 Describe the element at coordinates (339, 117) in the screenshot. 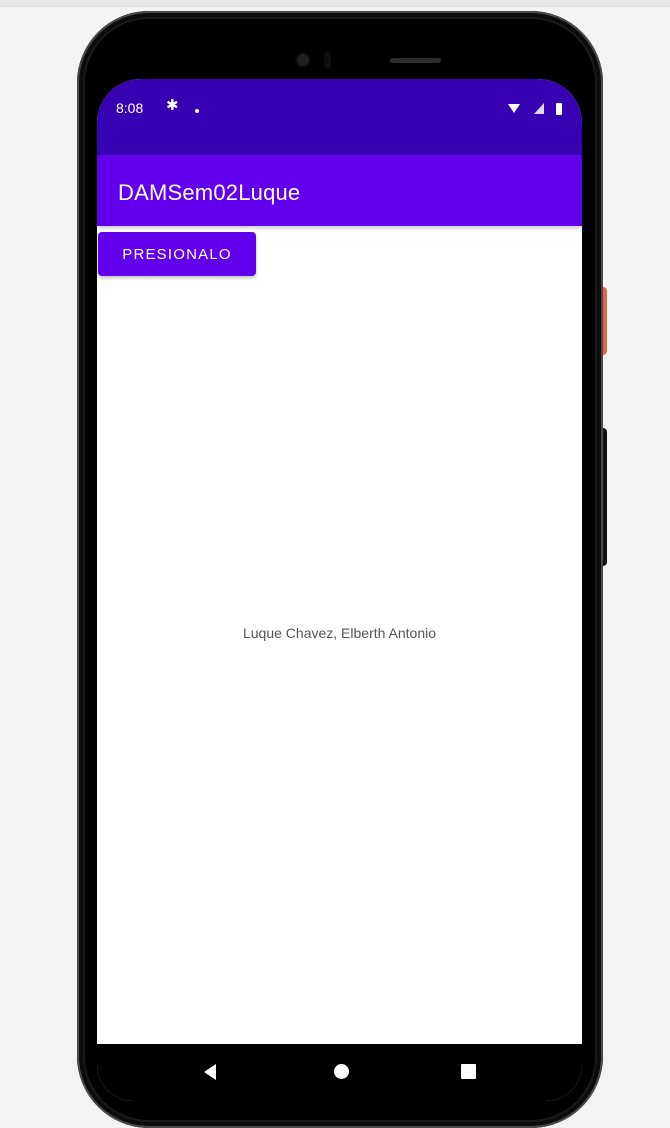

I see `status-bar: 8:08 ✱` at that location.